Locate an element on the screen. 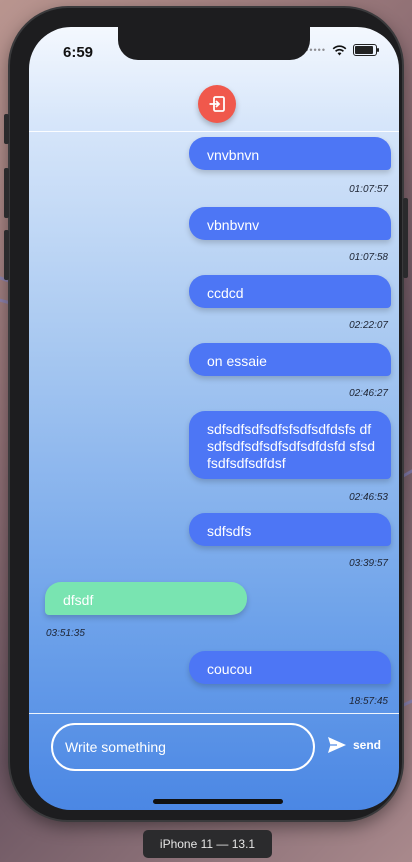 The height and width of the screenshot is (862, 412). header-divider is located at coordinates (214, 131).